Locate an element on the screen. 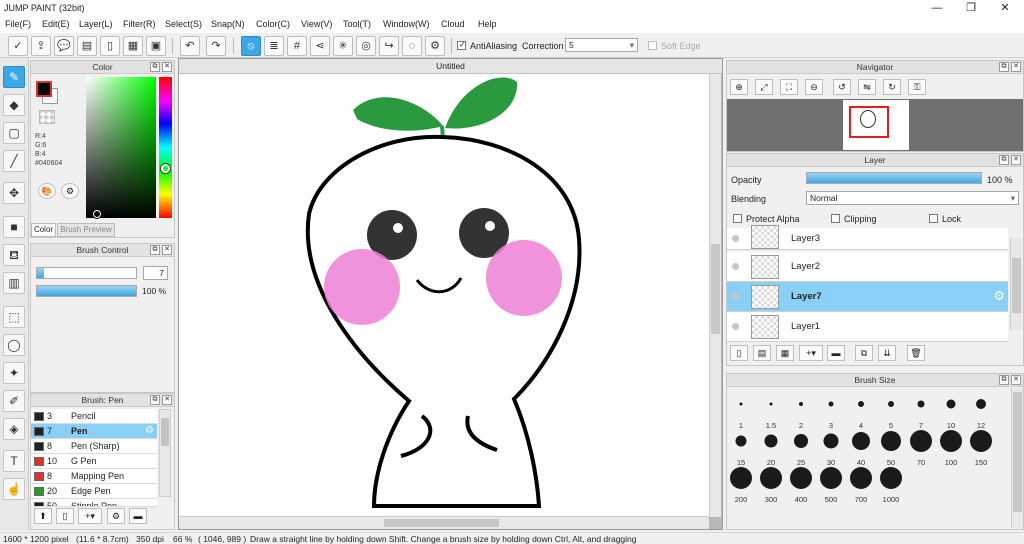  lasso-tool-icon: ◯ is located at coordinates (14, 345).